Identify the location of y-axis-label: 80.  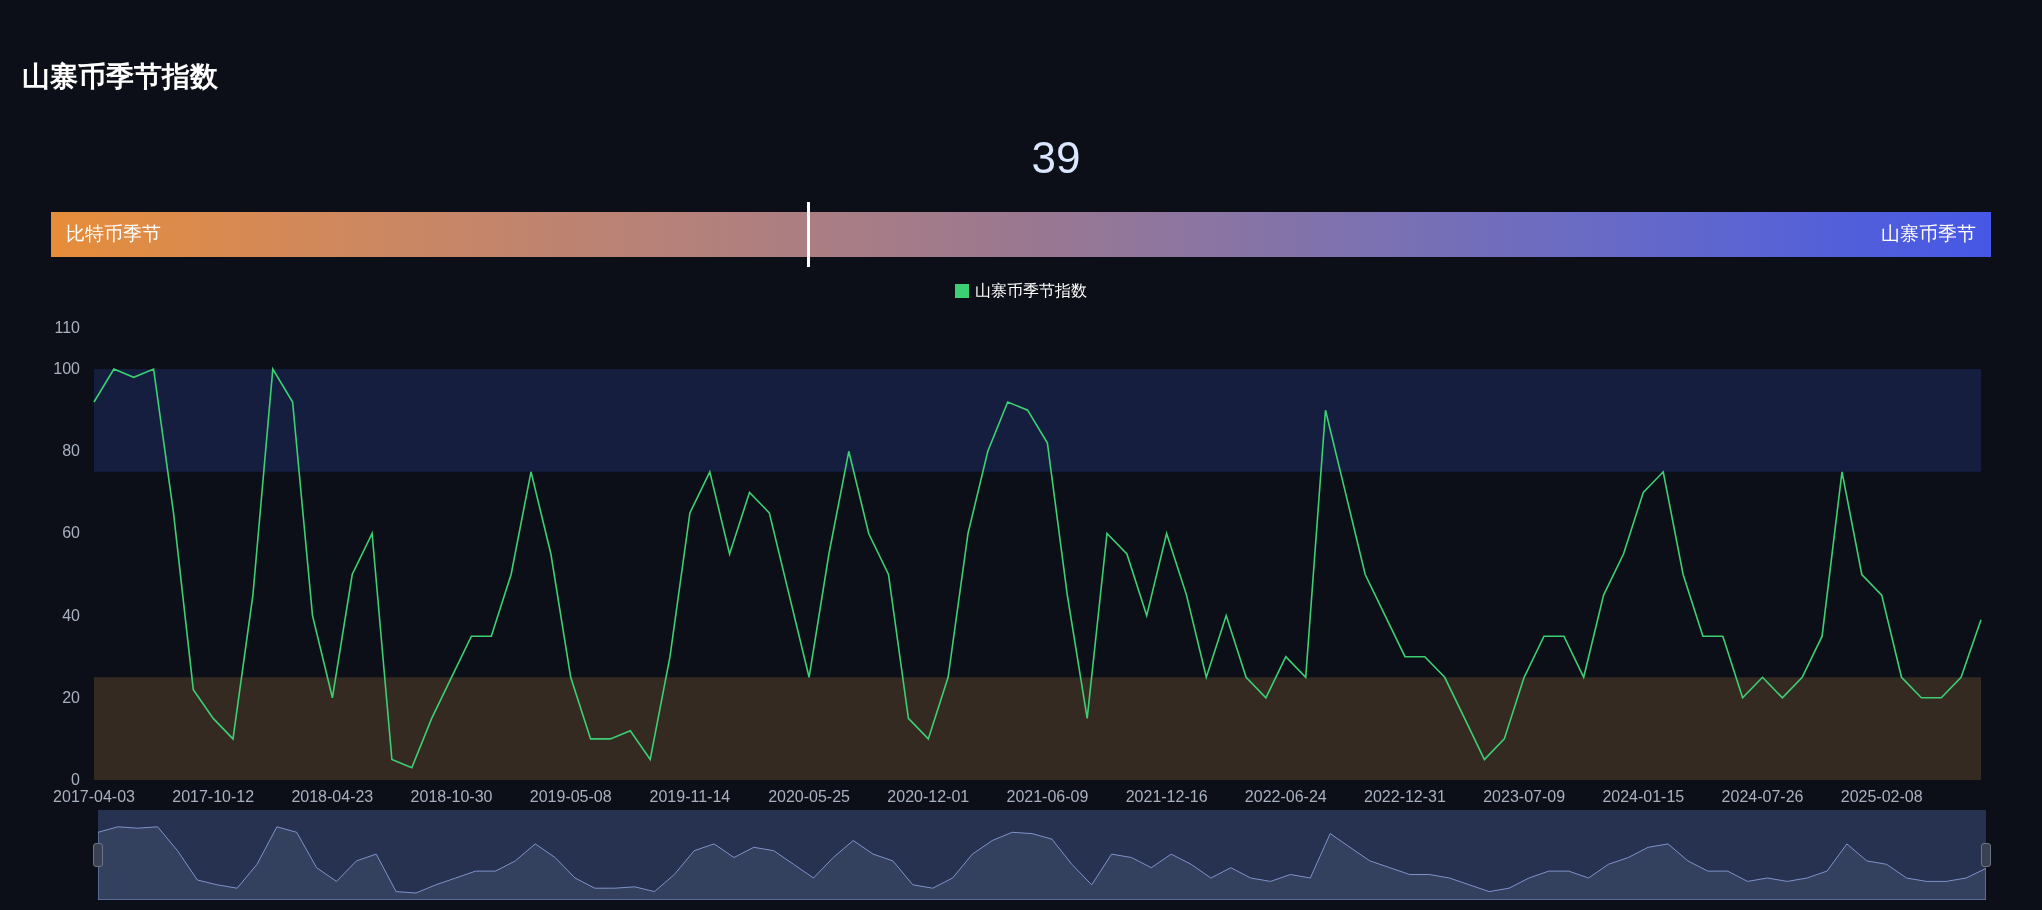
(71, 451).